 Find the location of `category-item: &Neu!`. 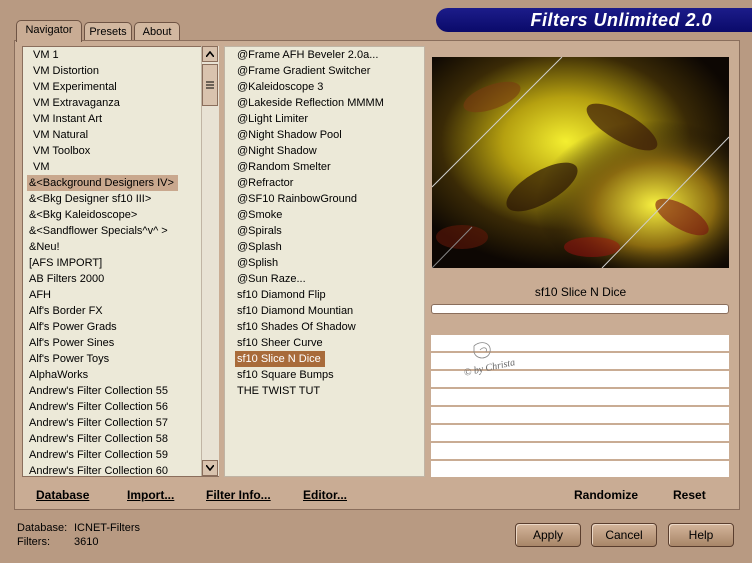

category-item: &Neu! is located at coordinates (120, 247).